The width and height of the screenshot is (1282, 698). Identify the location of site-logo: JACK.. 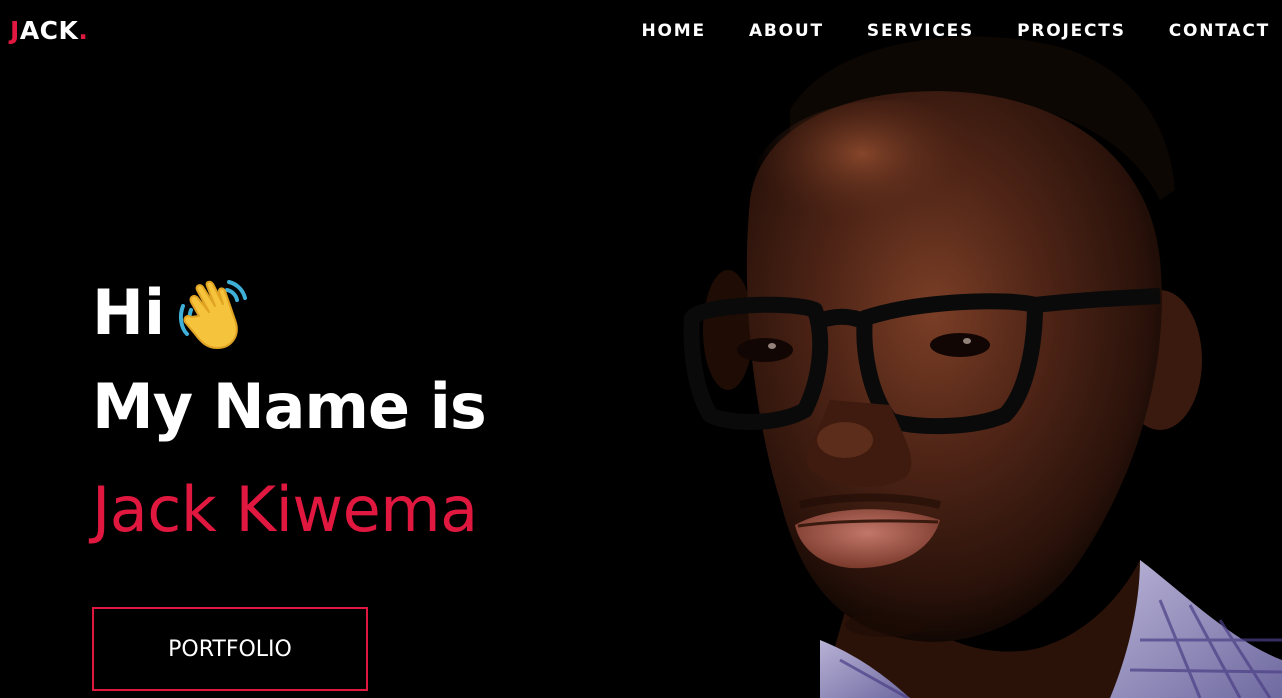
(49, 31).